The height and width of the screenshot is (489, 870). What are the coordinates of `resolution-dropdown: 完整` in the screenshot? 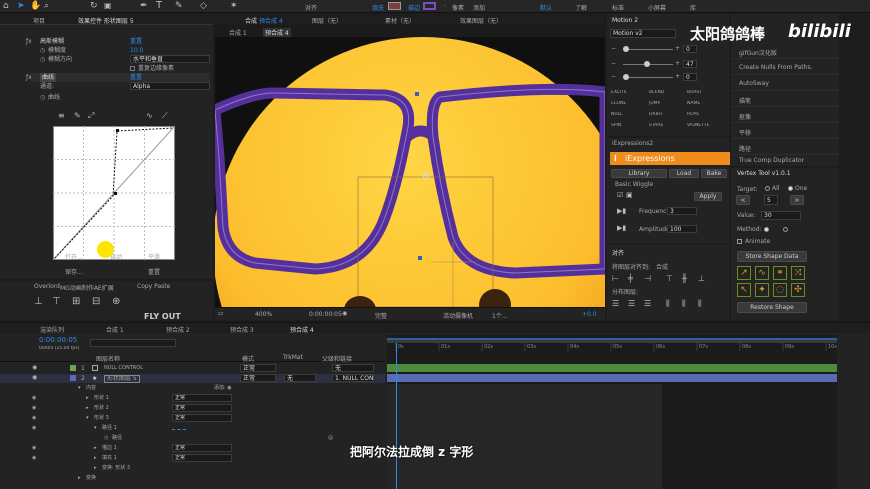 It's located at (381, 315).